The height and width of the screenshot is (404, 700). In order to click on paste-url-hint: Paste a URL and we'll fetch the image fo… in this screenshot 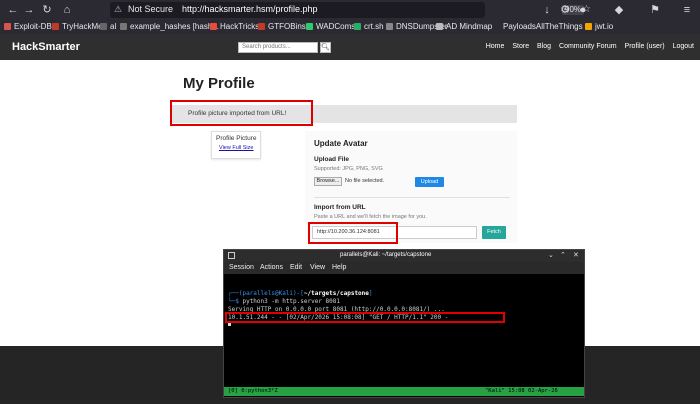, I will do `click(370, 217)`.